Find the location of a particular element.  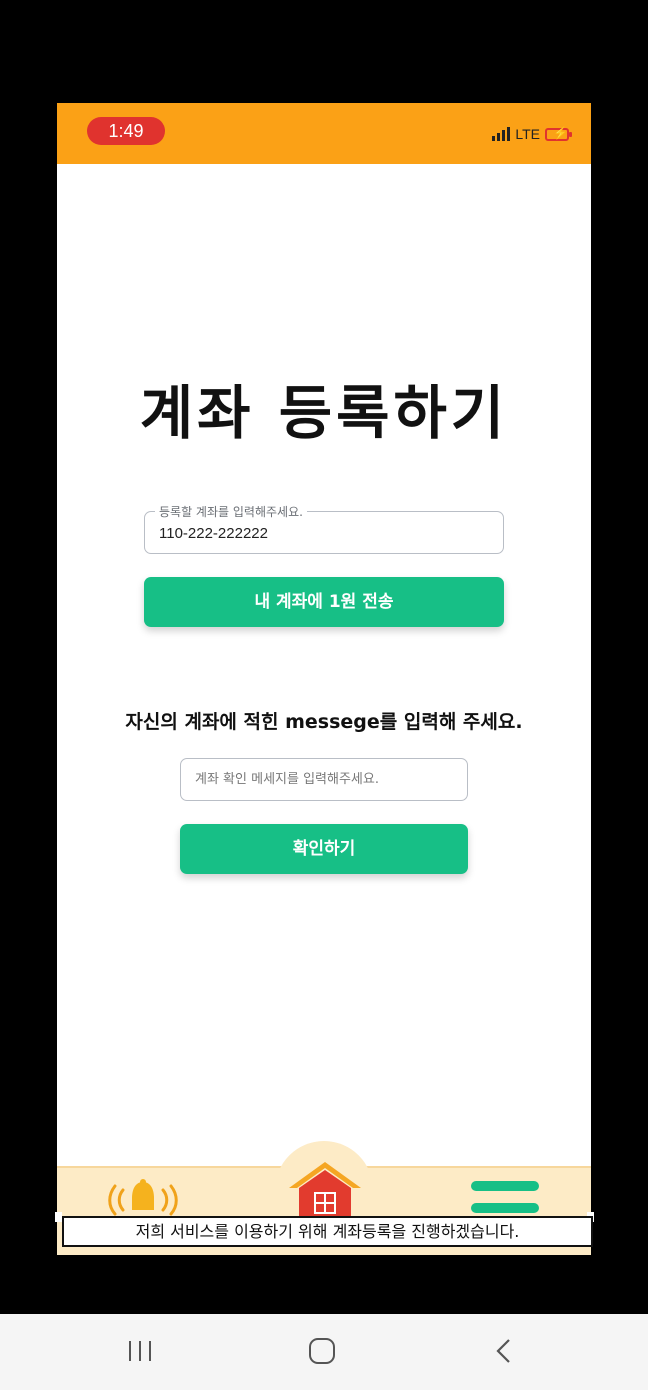

status-indicators: LTE ⚡ is located at coordinates (532, 134).